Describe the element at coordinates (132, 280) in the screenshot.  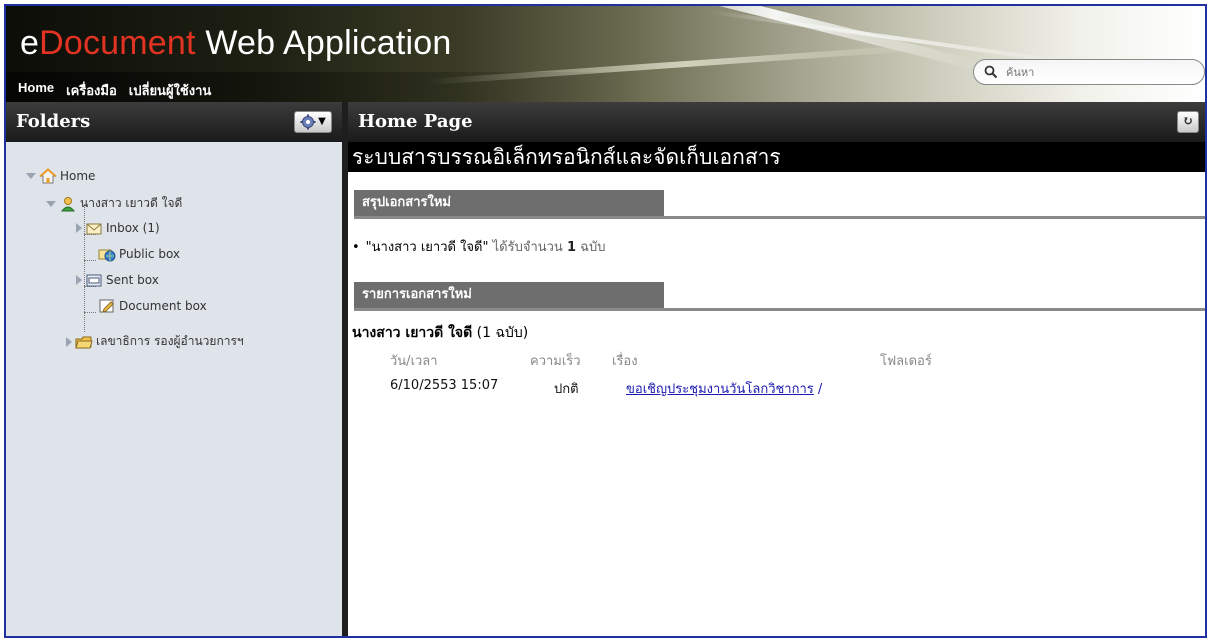
I see `tree-label-sent-box: Sent box` at that location.